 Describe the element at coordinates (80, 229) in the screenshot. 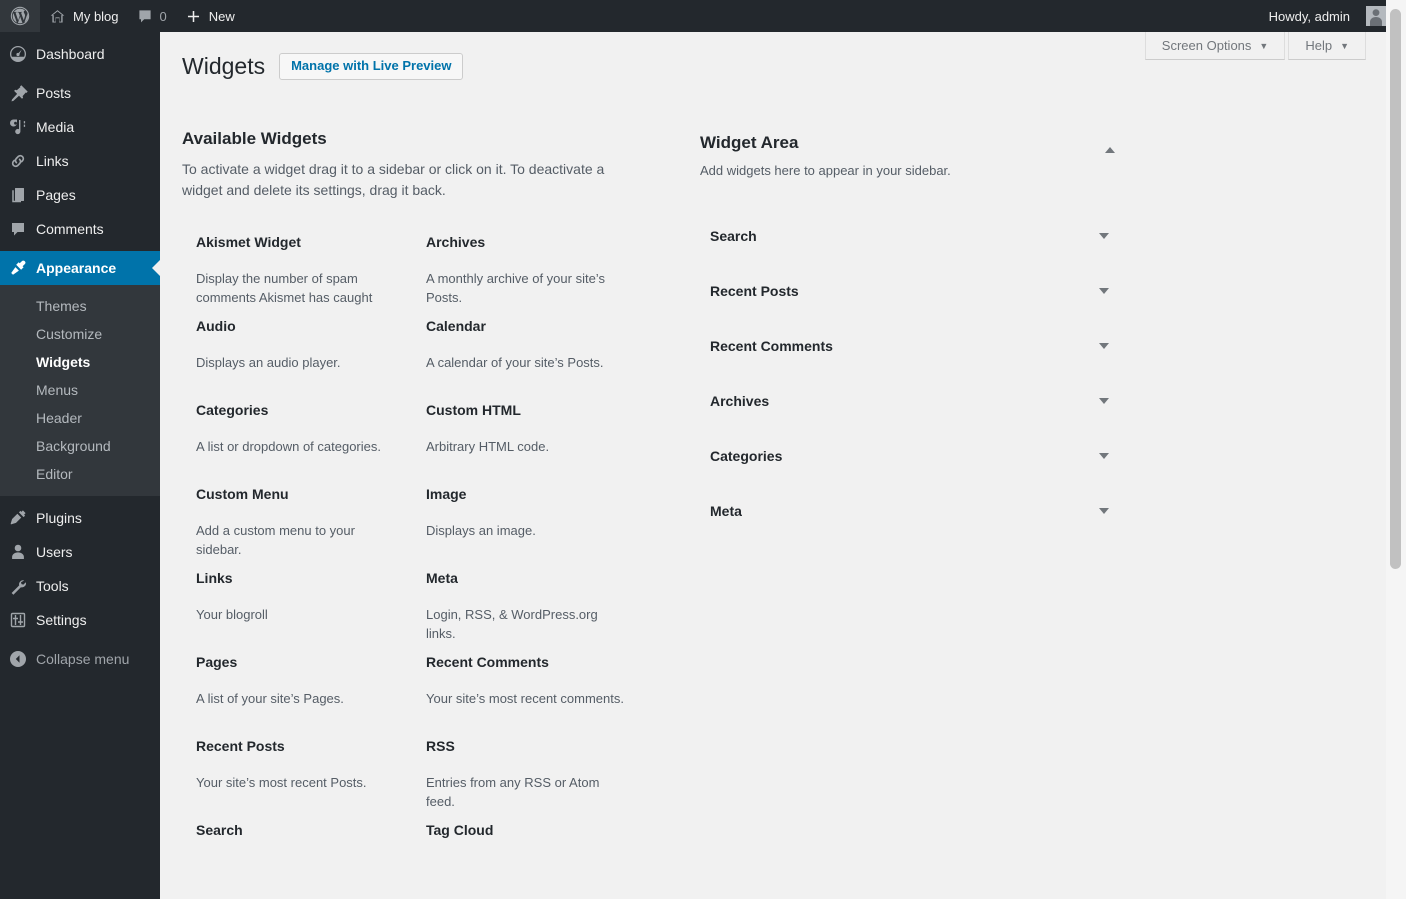

I see `sidebar-item-comments: Comments` at that location.